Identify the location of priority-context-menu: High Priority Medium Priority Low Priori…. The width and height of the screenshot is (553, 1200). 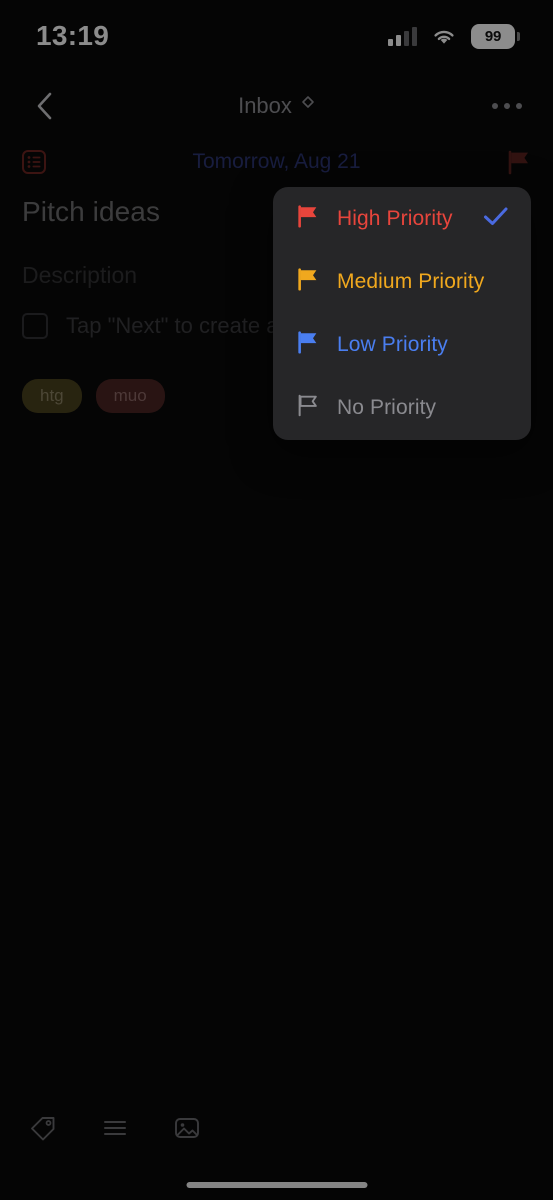
(402, 313).